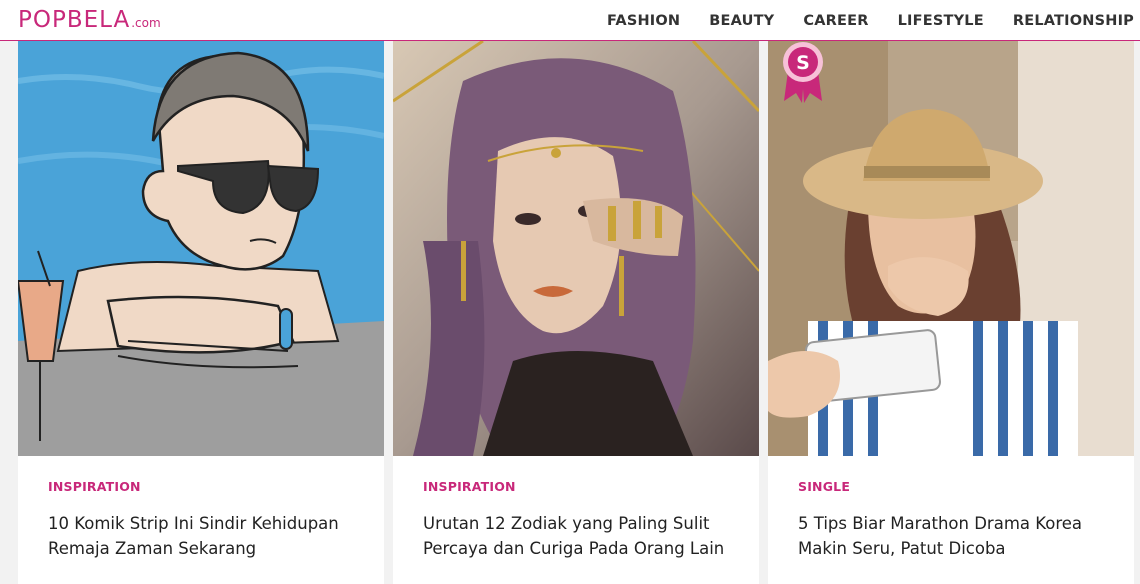  I want to click on badge-letter: S, so click(803, 63).